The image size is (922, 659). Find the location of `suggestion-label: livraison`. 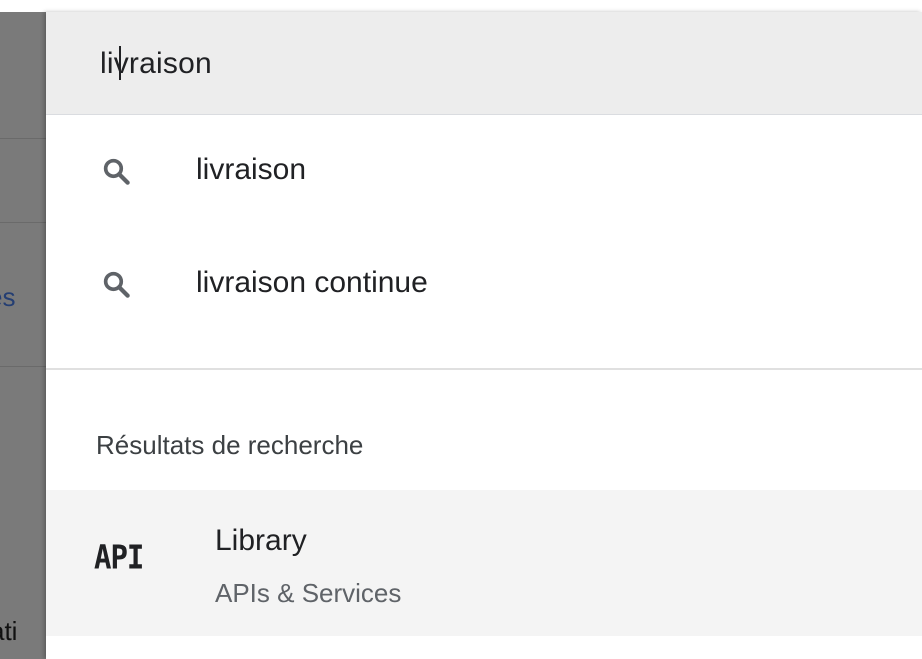

suggestion-label: livraison is located at coordinates (251, 169).